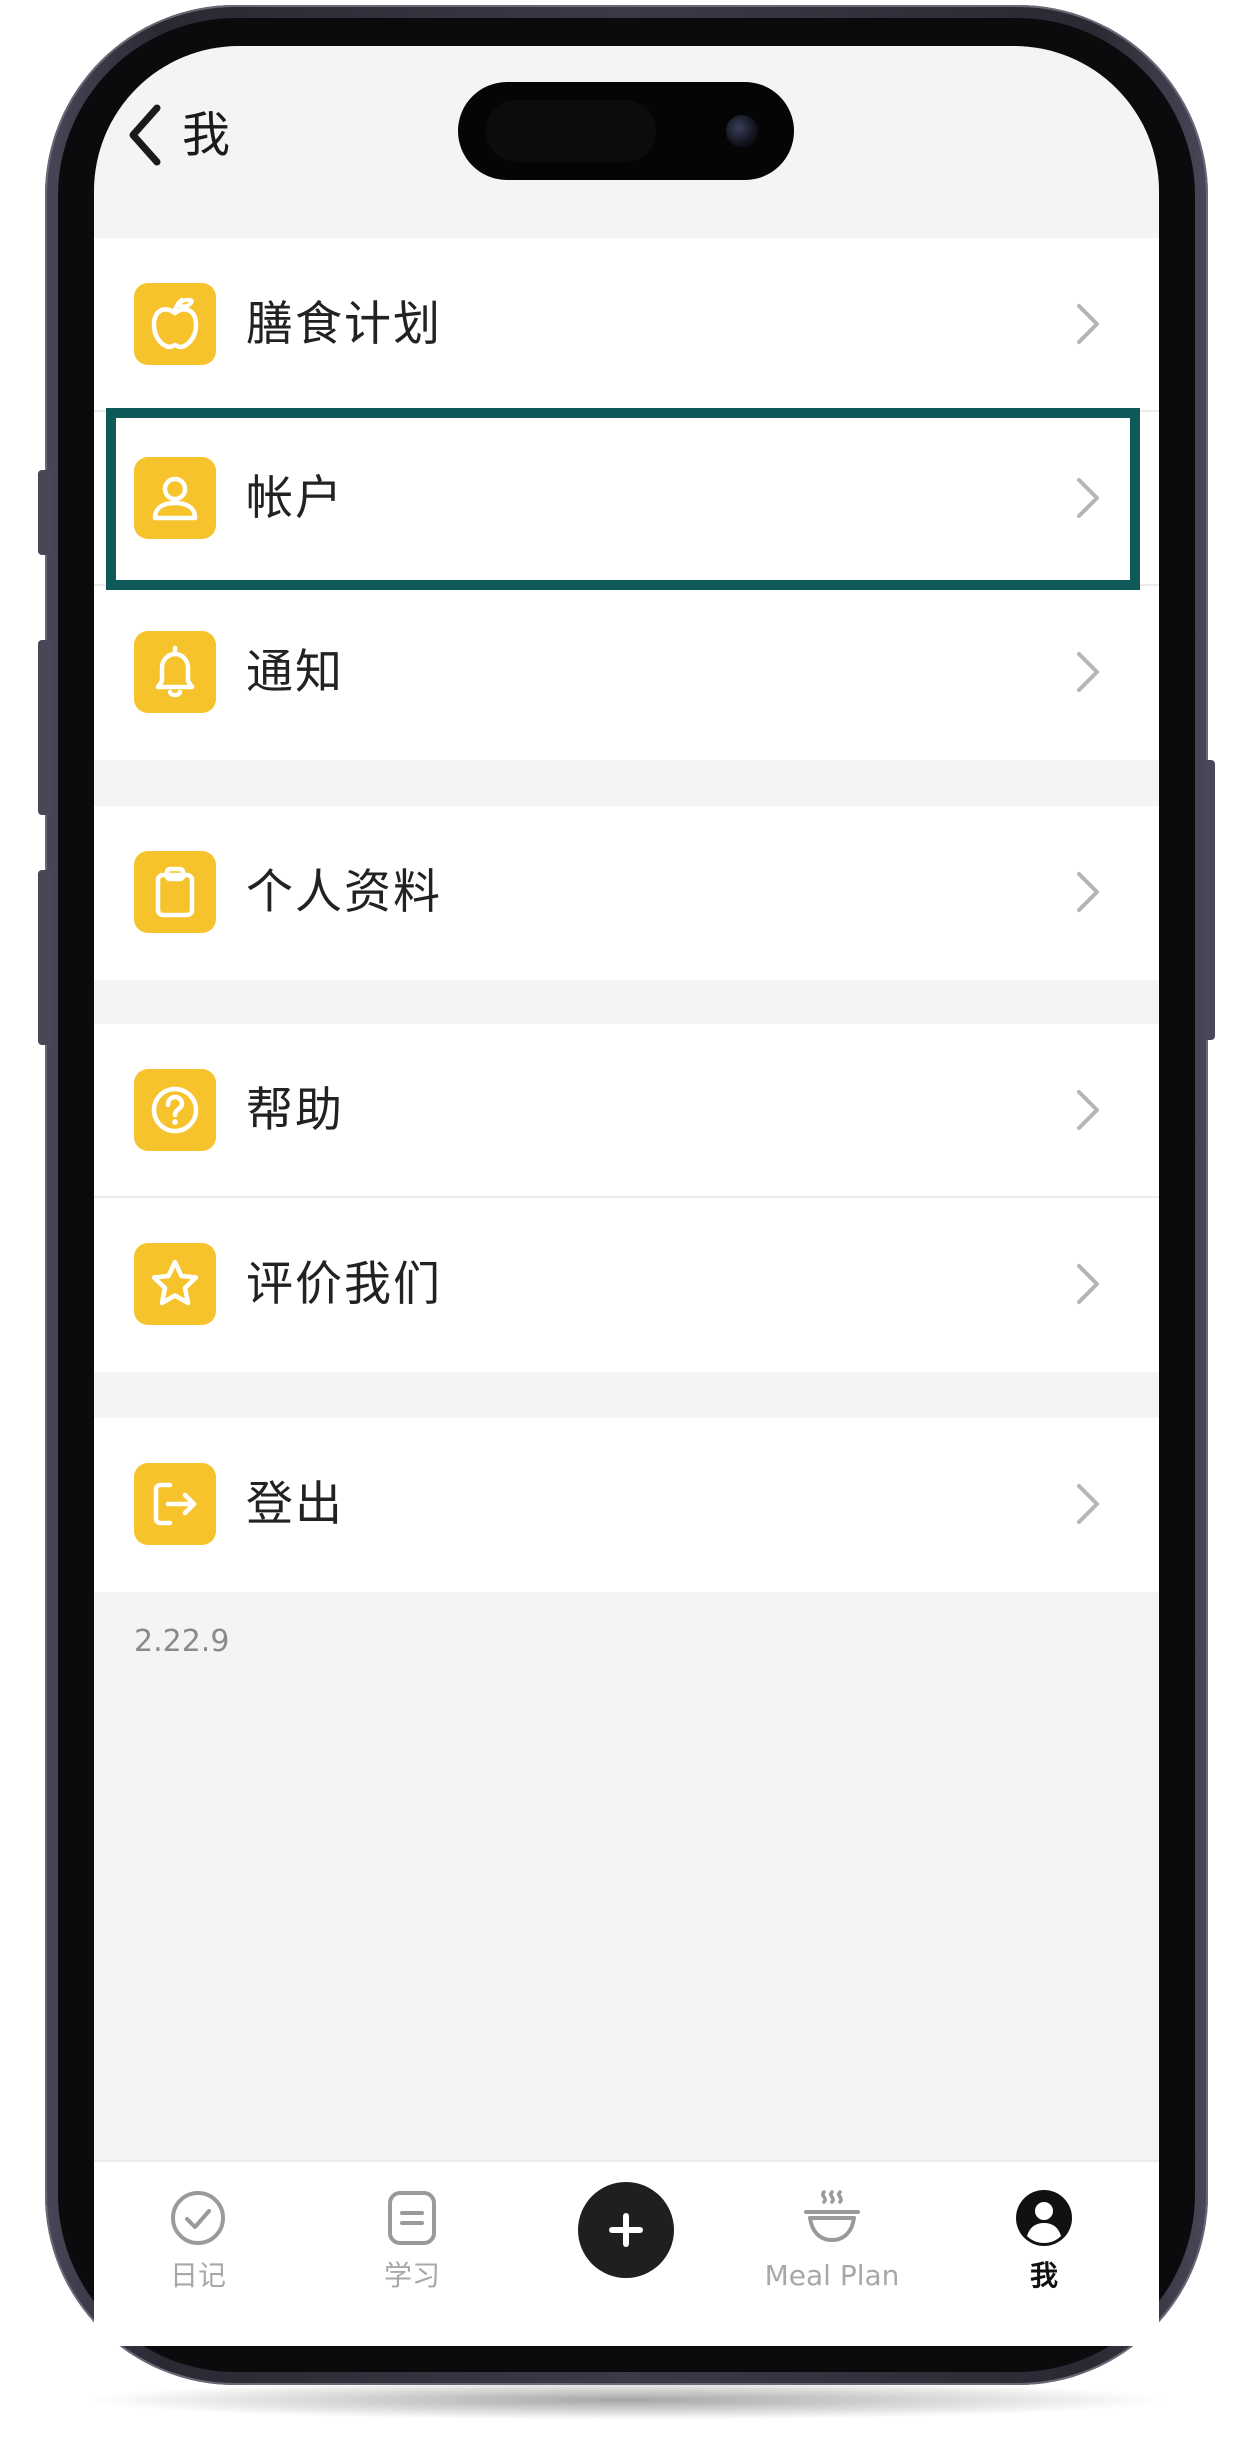 The image size is (1253, 2464). What do you see at coordinates (44, 727) in the screenshot?
I see `volume-up-button` at bounding box center [44, 727].